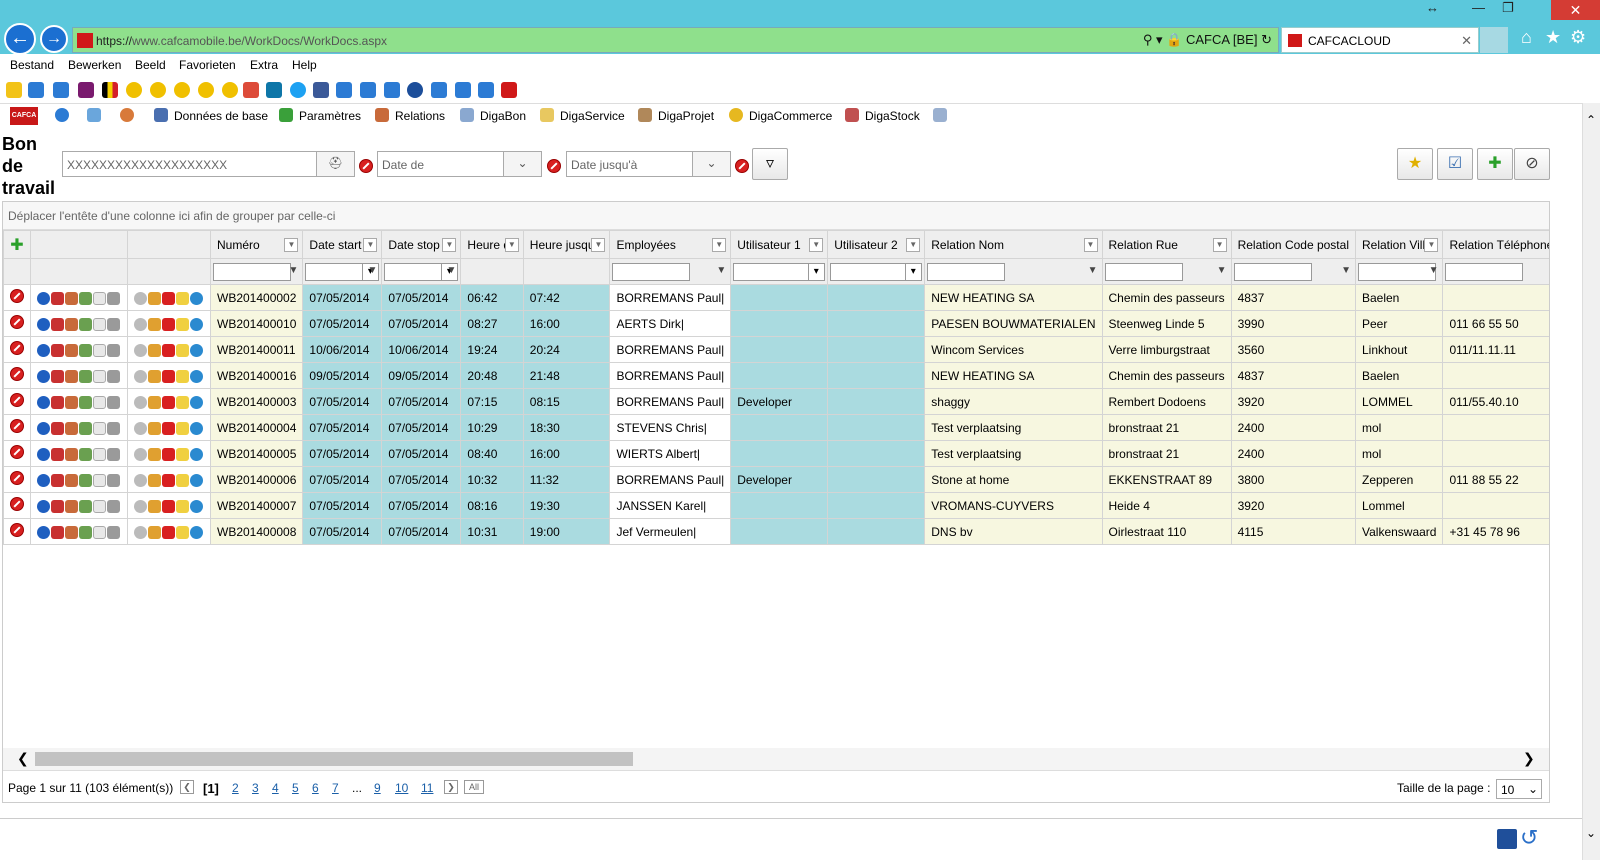  Describe the element at coordinates (451, 787) in the screenshot. I see `next-page-icon: ❯` at that location.